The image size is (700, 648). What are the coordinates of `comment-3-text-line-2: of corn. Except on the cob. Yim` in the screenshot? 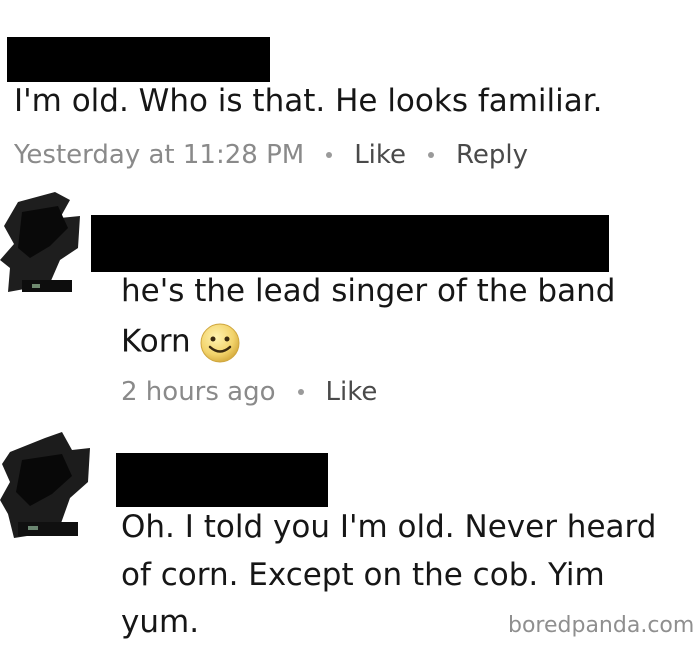 It's located at (363, 575).